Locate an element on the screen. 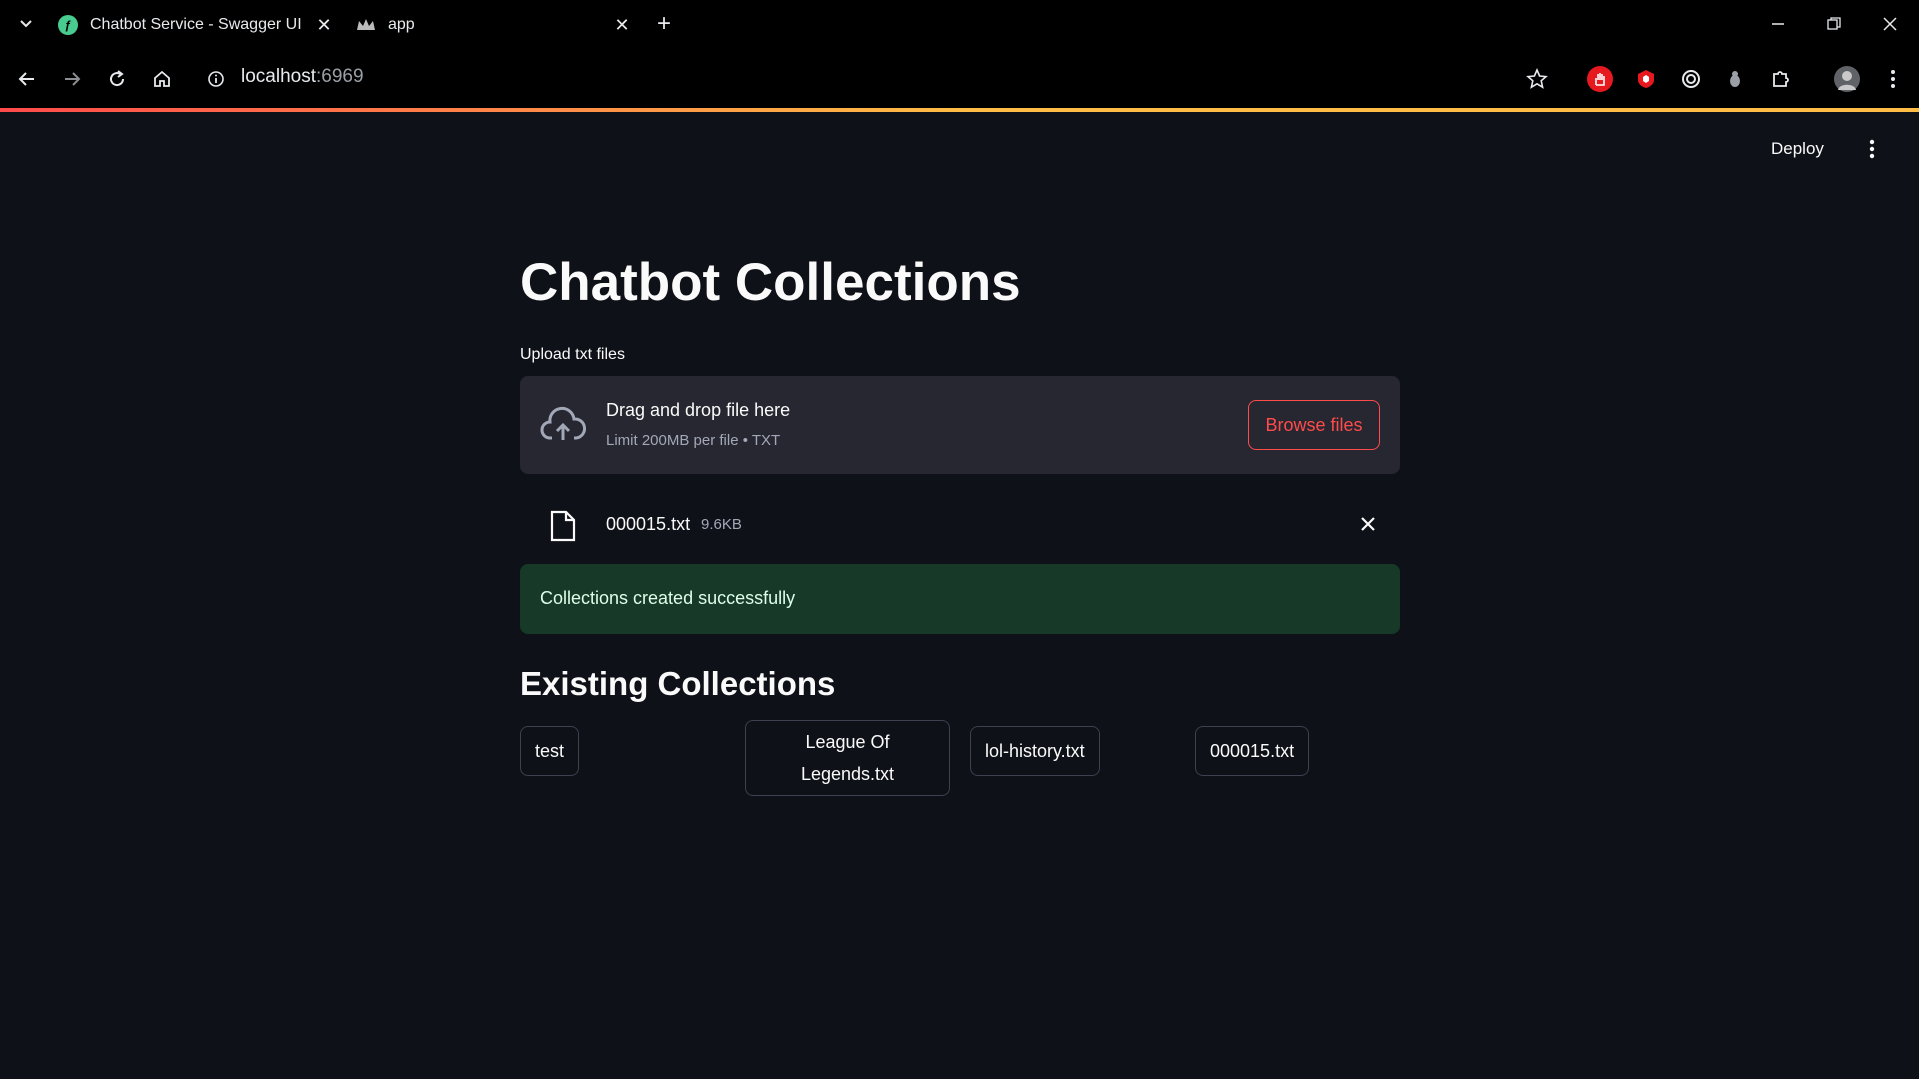 The height and width of the screenshot is (1079, 1919). puzzle-extensions-icon is located at coordinates (1781, 79).